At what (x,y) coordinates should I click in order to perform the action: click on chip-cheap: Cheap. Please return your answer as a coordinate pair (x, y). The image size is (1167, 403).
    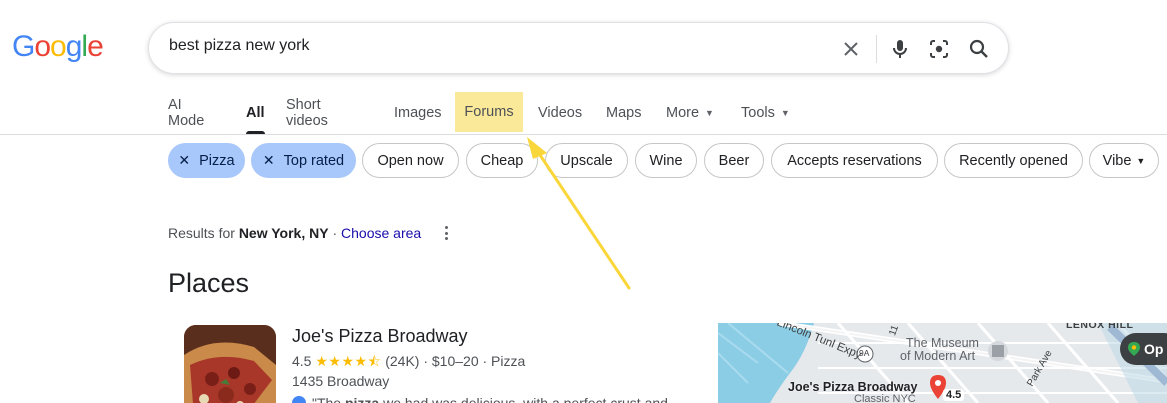
    Looking at the image, I should click on (502, 160).